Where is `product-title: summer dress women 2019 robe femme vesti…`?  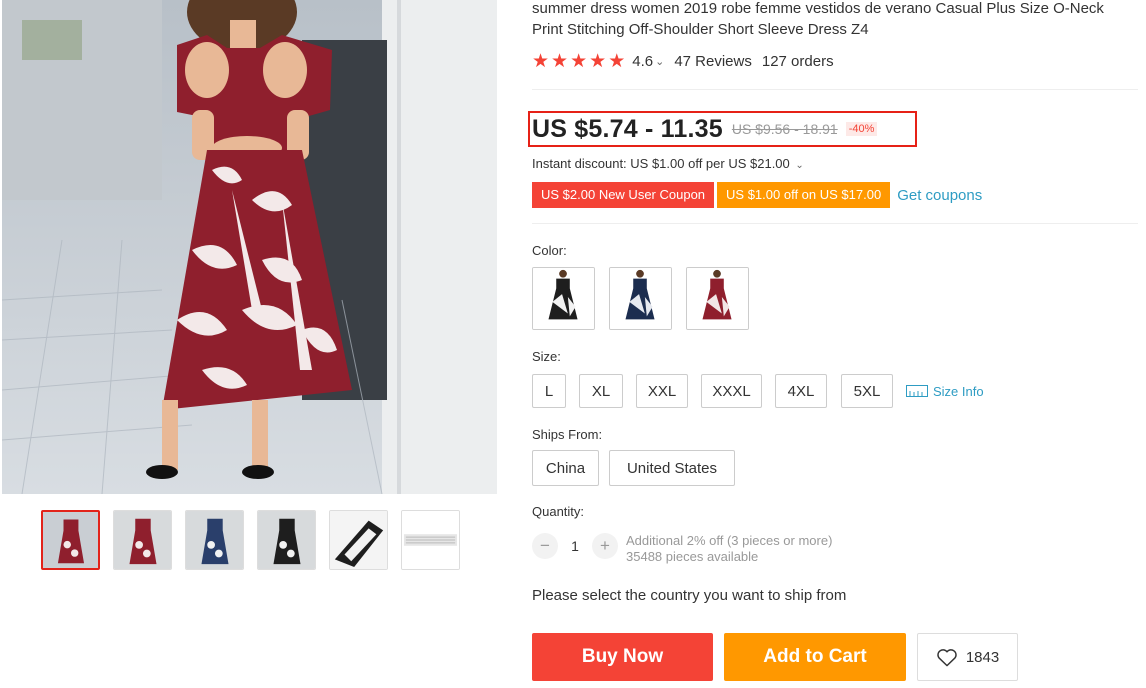 product-title: summer dress women 2019 robe femme vesti… is located at coordinates (818, 19).